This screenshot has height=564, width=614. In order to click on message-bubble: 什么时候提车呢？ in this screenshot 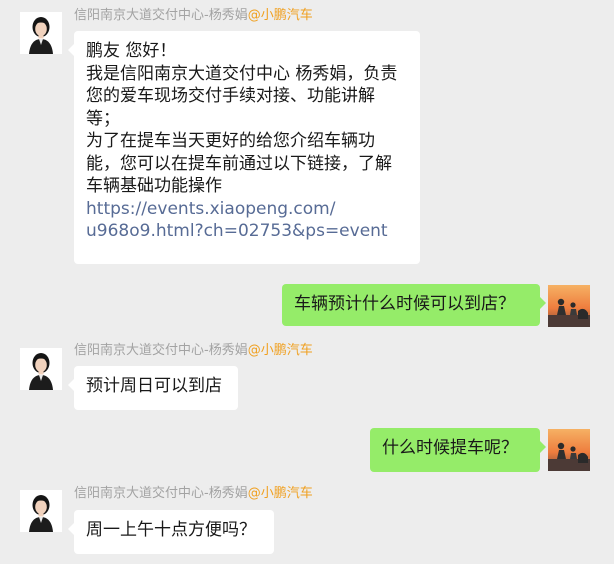, I will do `click(458, 450)`.